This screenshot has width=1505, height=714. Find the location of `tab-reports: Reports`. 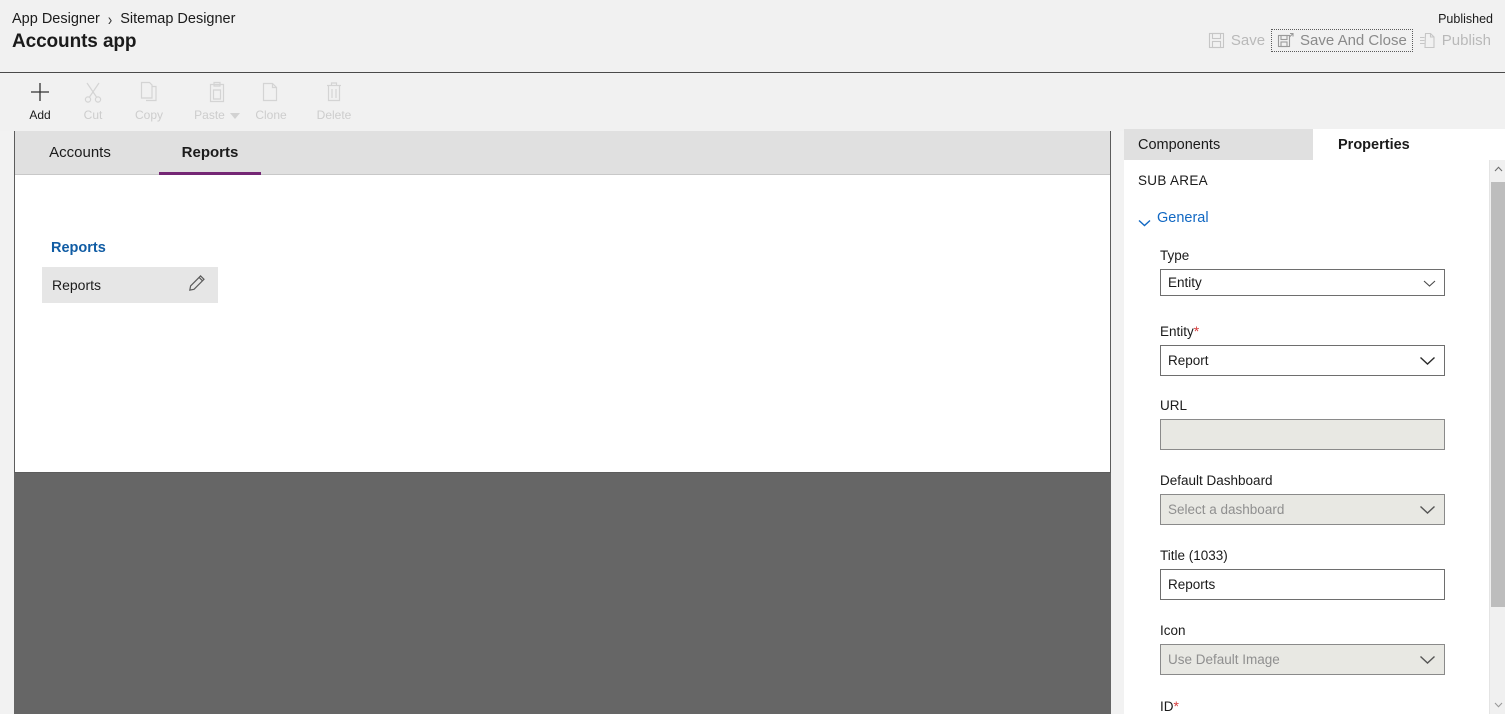

tab-reports: Reports is located at coordinates (210, 153).